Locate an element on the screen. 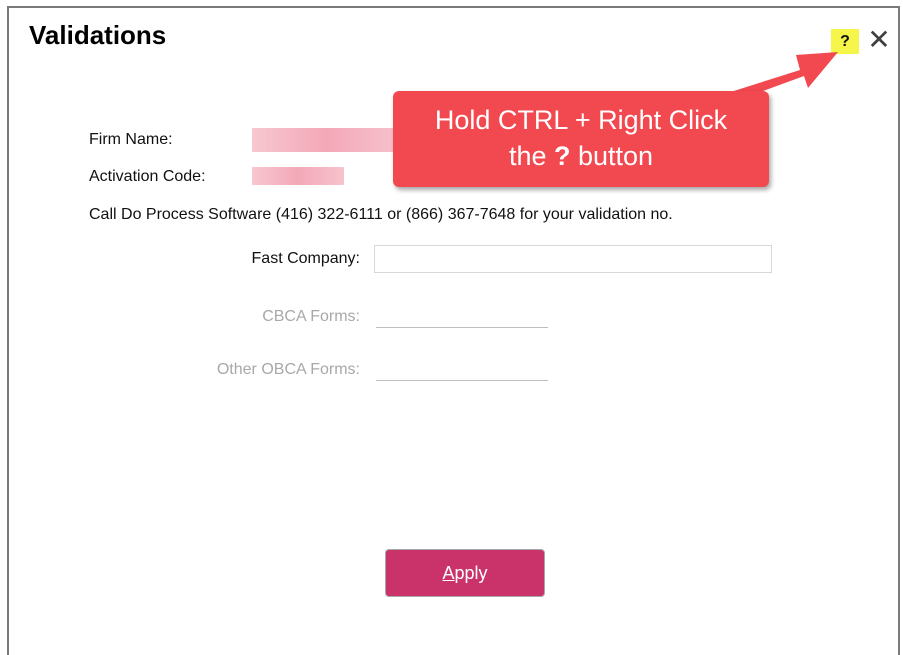 This screenshot has width=903, height=655. callout-annotation: Hold CTRL + Right Click the ? button is located at coordinates (581, 139).